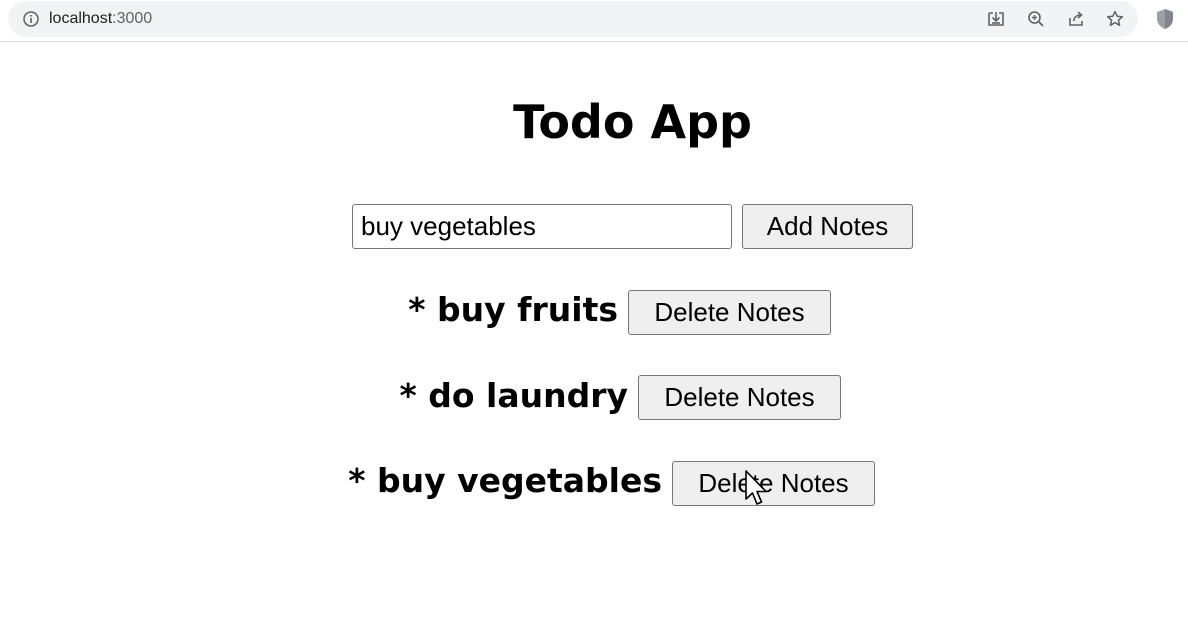 The image size is (1188, 634). Describe the element at coordinates (513, 309) in the screenshot. I see `todo-item-text: * buy fruits` at that location.